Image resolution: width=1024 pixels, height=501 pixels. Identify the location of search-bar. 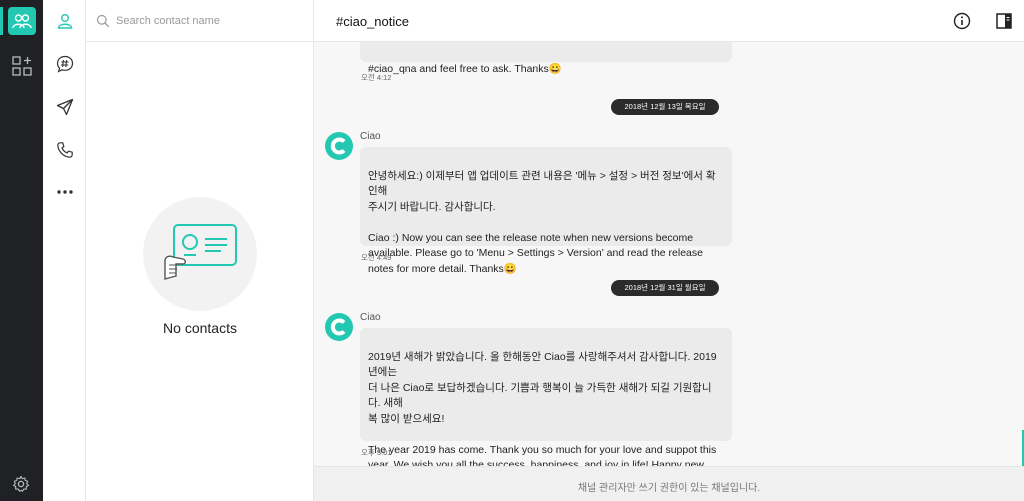
(200, 21).